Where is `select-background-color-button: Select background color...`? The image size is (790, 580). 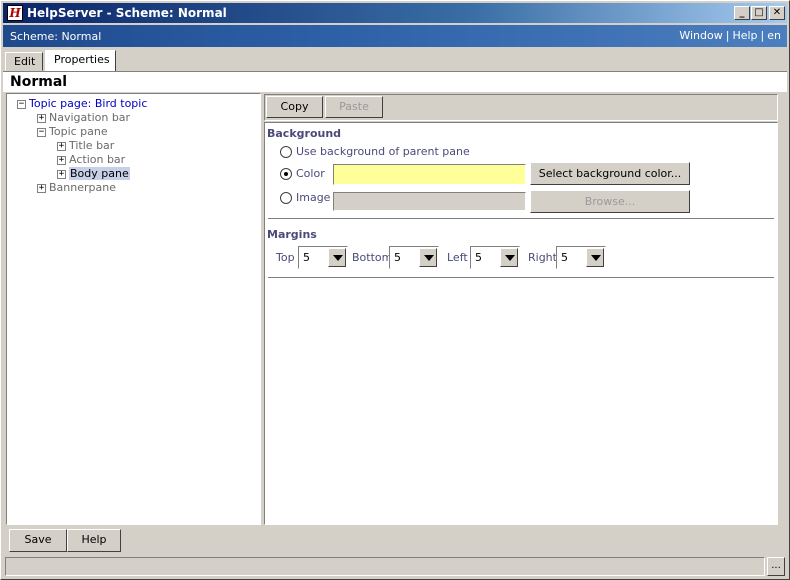 select-background-color-button: Select background color... is located at coordinates (610, 173).